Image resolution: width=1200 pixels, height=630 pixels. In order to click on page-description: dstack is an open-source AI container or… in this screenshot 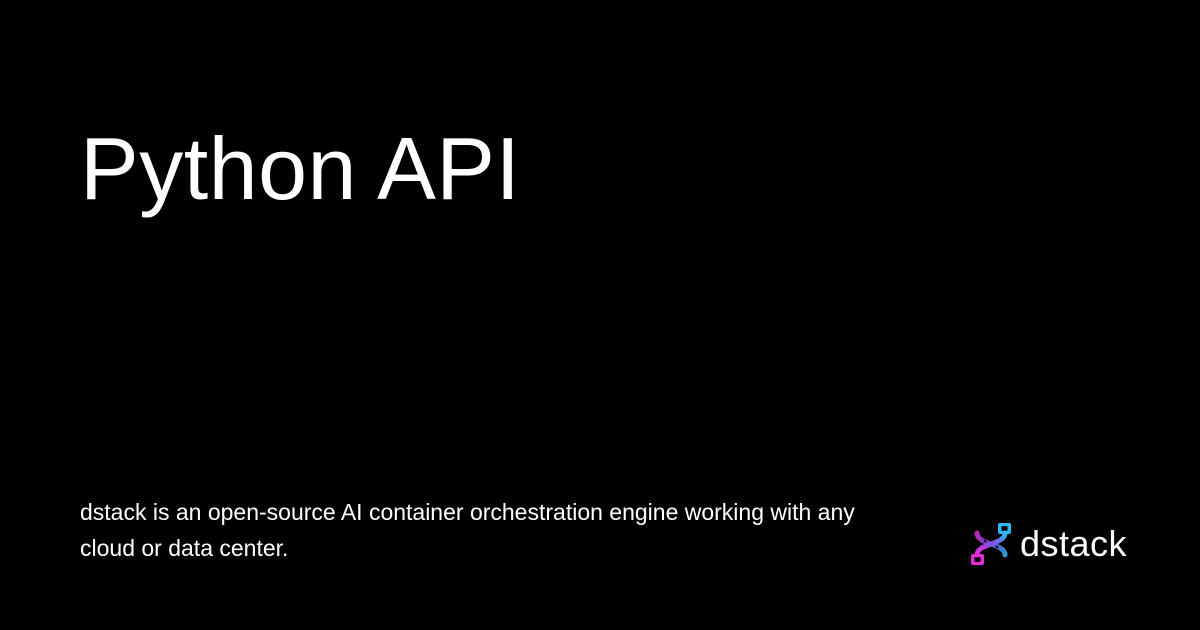, I will do `click(467, 530)`.